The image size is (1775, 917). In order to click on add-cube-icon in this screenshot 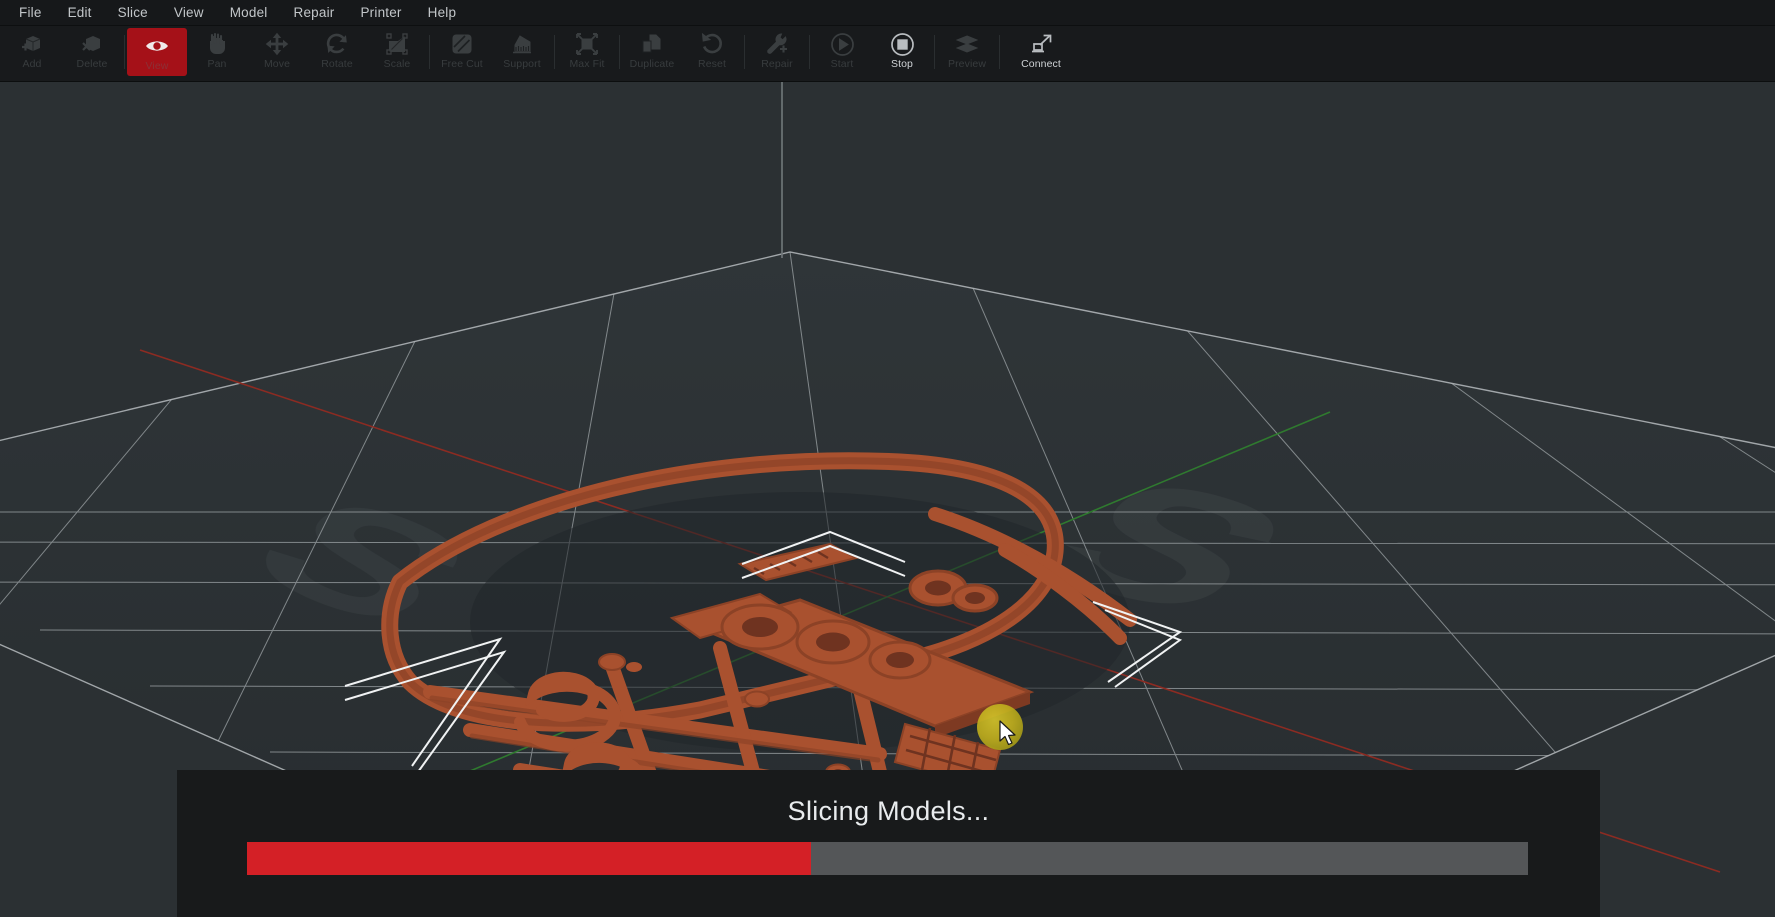, I will do `click(32, 44)`.